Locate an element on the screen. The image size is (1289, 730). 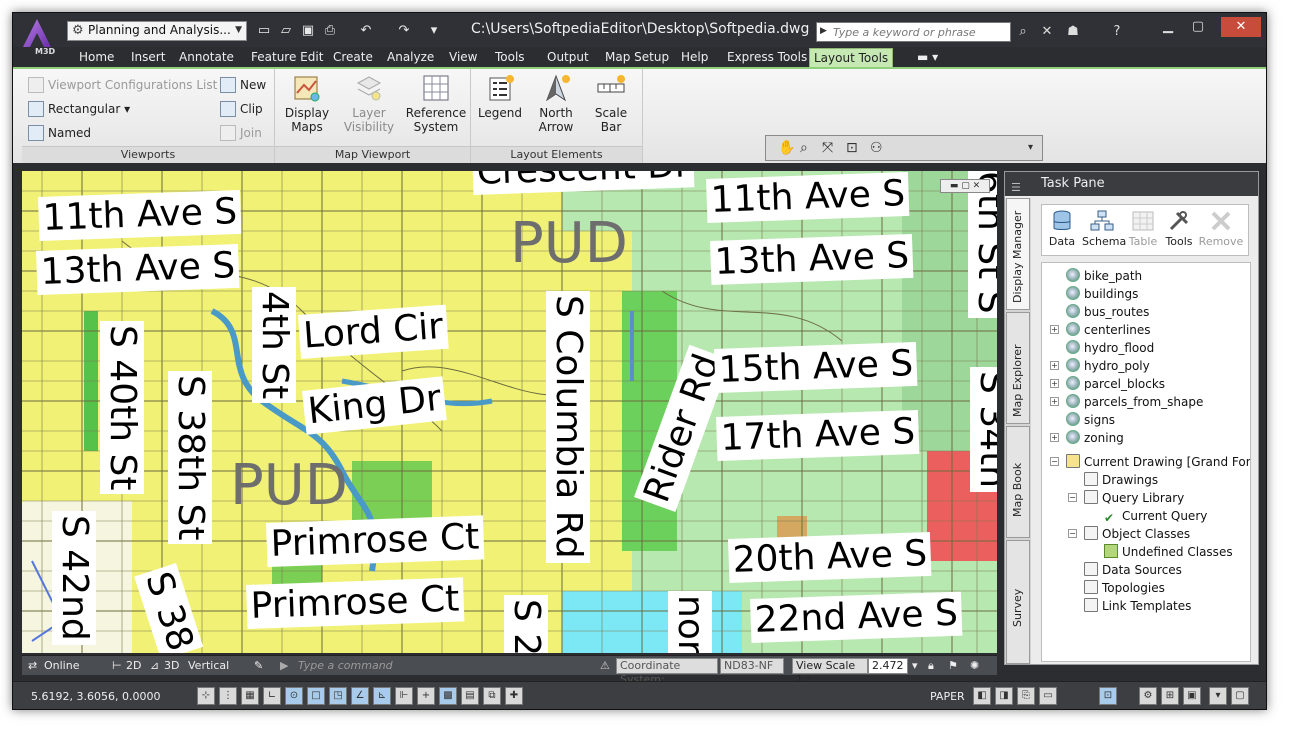
ortho-icon: ∟ is located at coordinates (272, 696).